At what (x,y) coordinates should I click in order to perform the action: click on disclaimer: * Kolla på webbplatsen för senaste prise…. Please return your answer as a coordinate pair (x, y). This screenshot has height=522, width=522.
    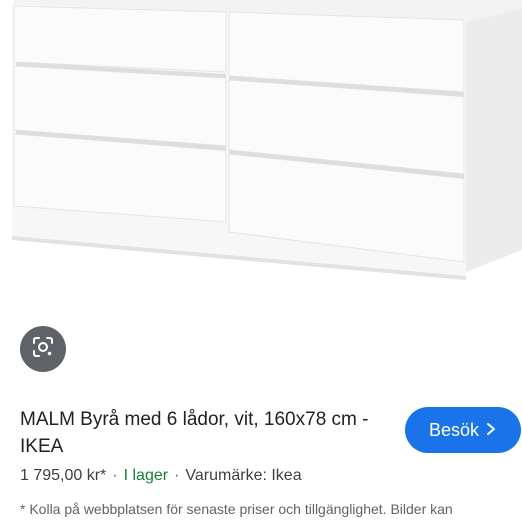
    Looking at the image, I should click on (236, 509).